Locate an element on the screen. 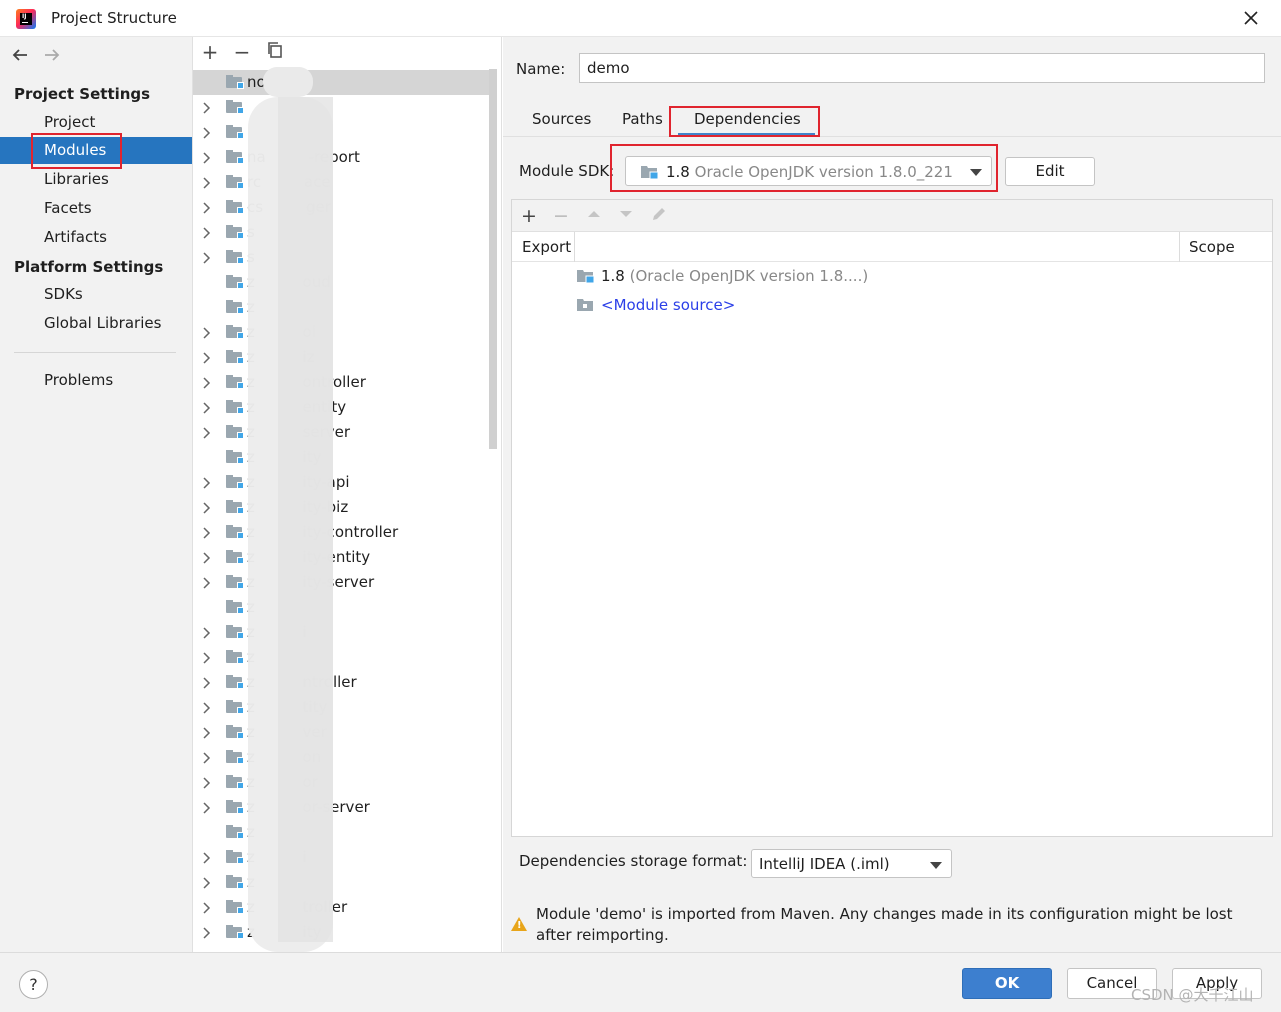  module-name-input: demo is located at coordinates (922, 68).